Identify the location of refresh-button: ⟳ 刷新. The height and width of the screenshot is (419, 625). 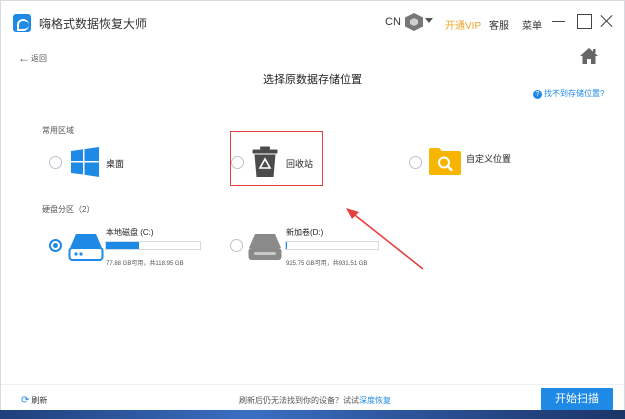
(34, 400).